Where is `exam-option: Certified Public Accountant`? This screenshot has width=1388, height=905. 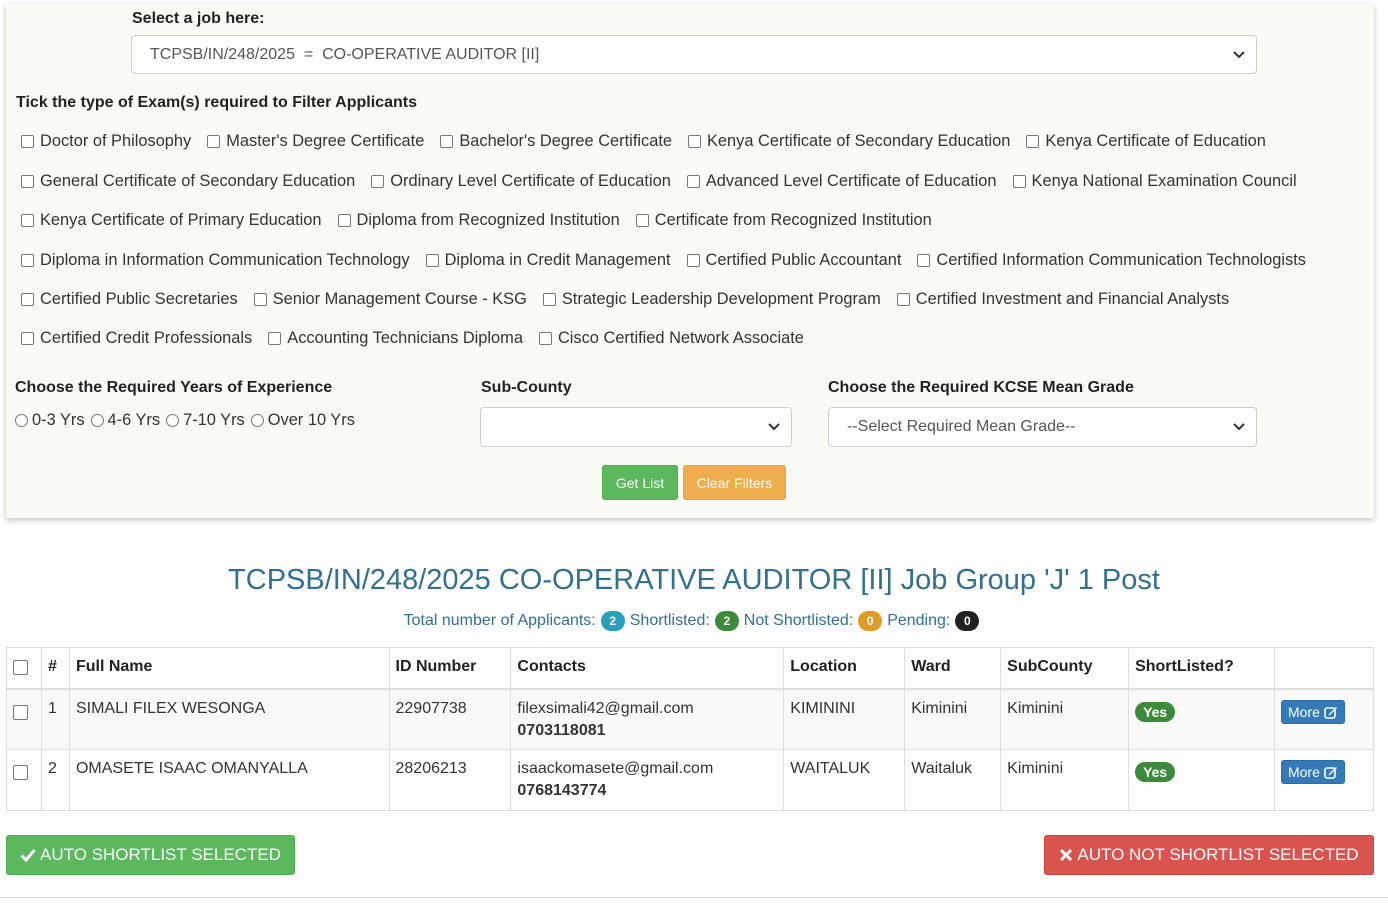 exam-option: Certified Public Accountant is located at coordinates (793, 260).